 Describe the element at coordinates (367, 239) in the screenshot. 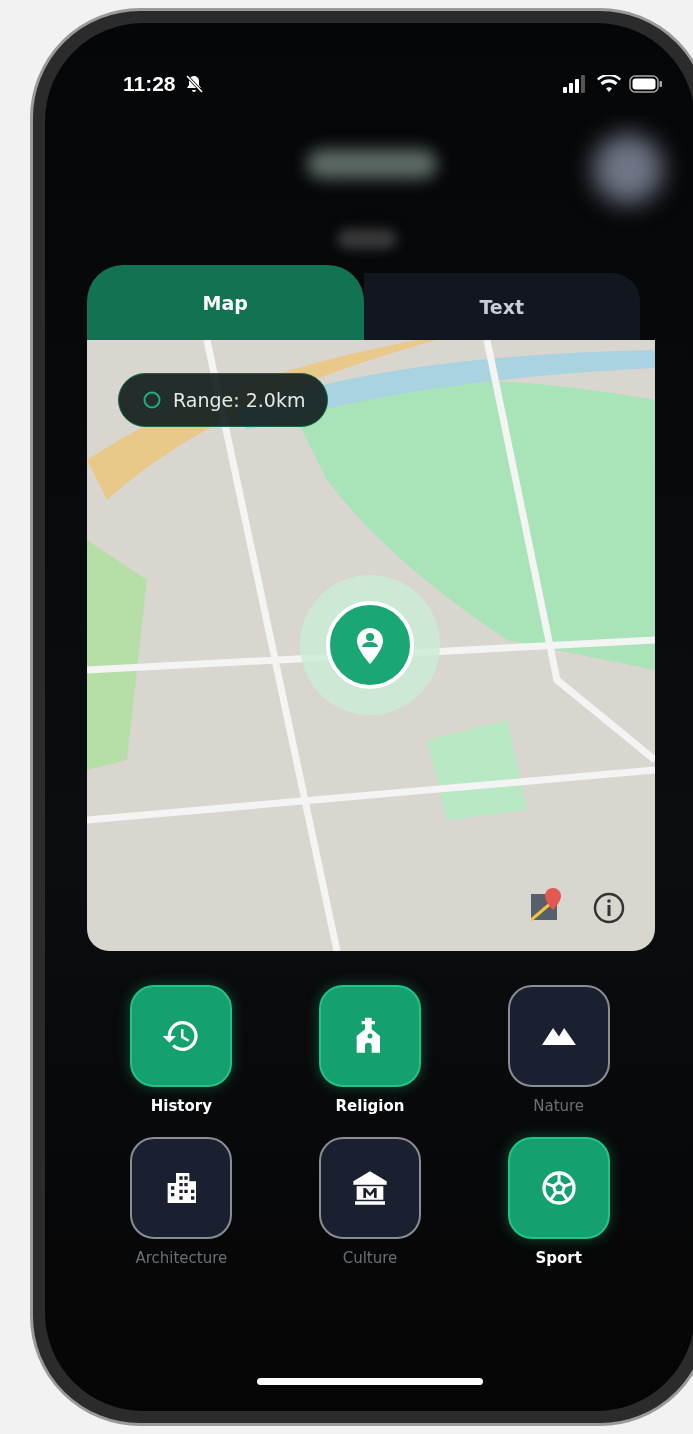

I see `blurred-subtitle` at that location.